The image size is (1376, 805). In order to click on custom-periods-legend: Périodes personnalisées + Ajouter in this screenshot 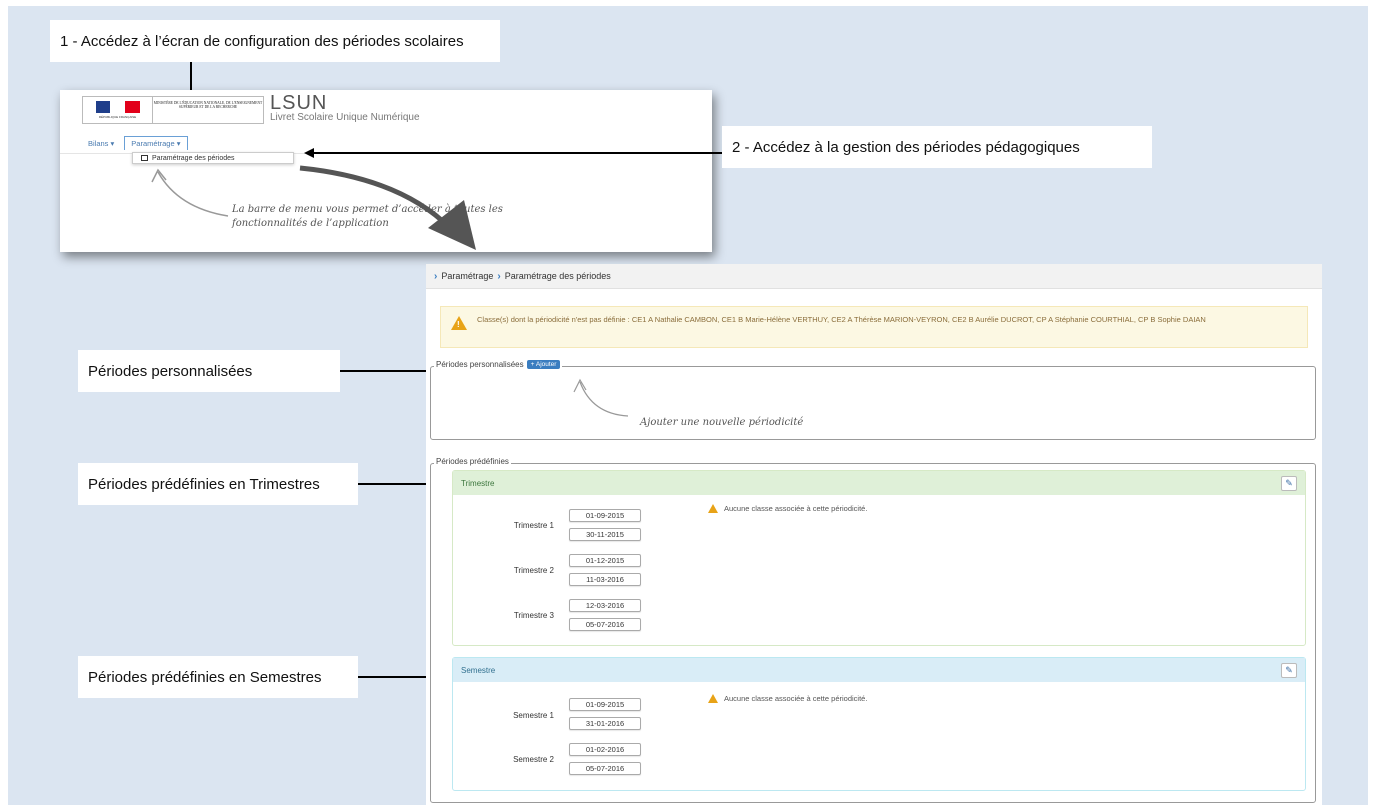, I will do `click(498, 364)`.